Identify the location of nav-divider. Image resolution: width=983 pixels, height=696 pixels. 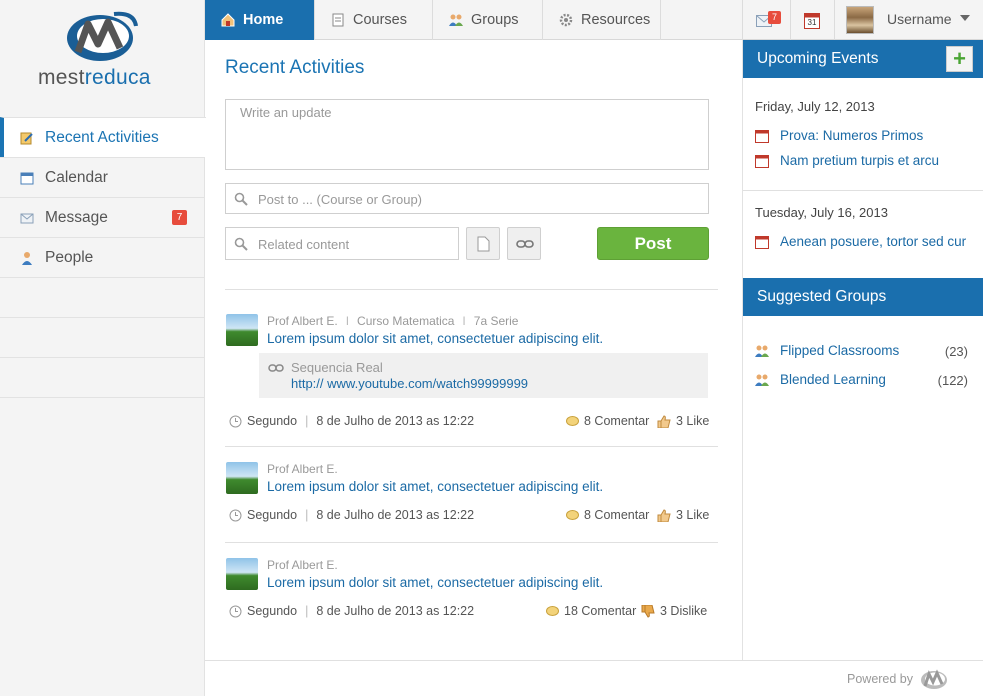
(790, 20).